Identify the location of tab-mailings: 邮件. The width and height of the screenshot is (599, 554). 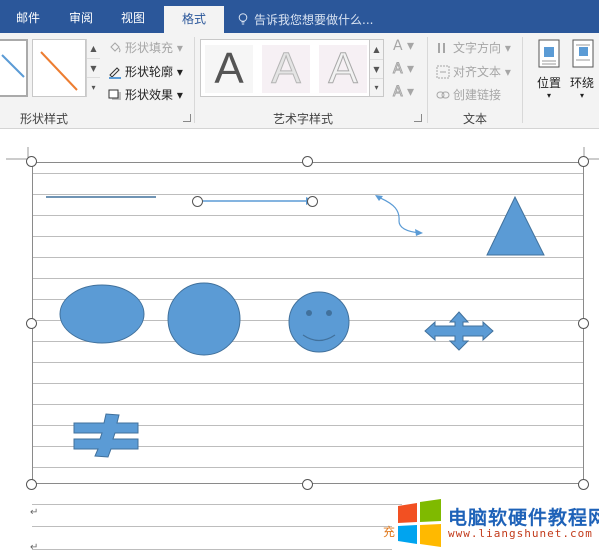
(28, 16).